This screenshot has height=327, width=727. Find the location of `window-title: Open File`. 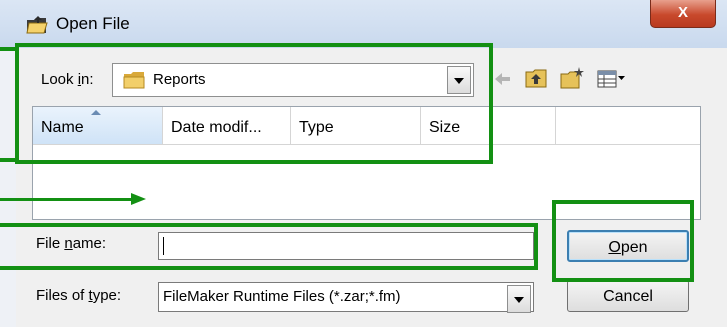

window-title: Open File is located at coordinates (93, 23).